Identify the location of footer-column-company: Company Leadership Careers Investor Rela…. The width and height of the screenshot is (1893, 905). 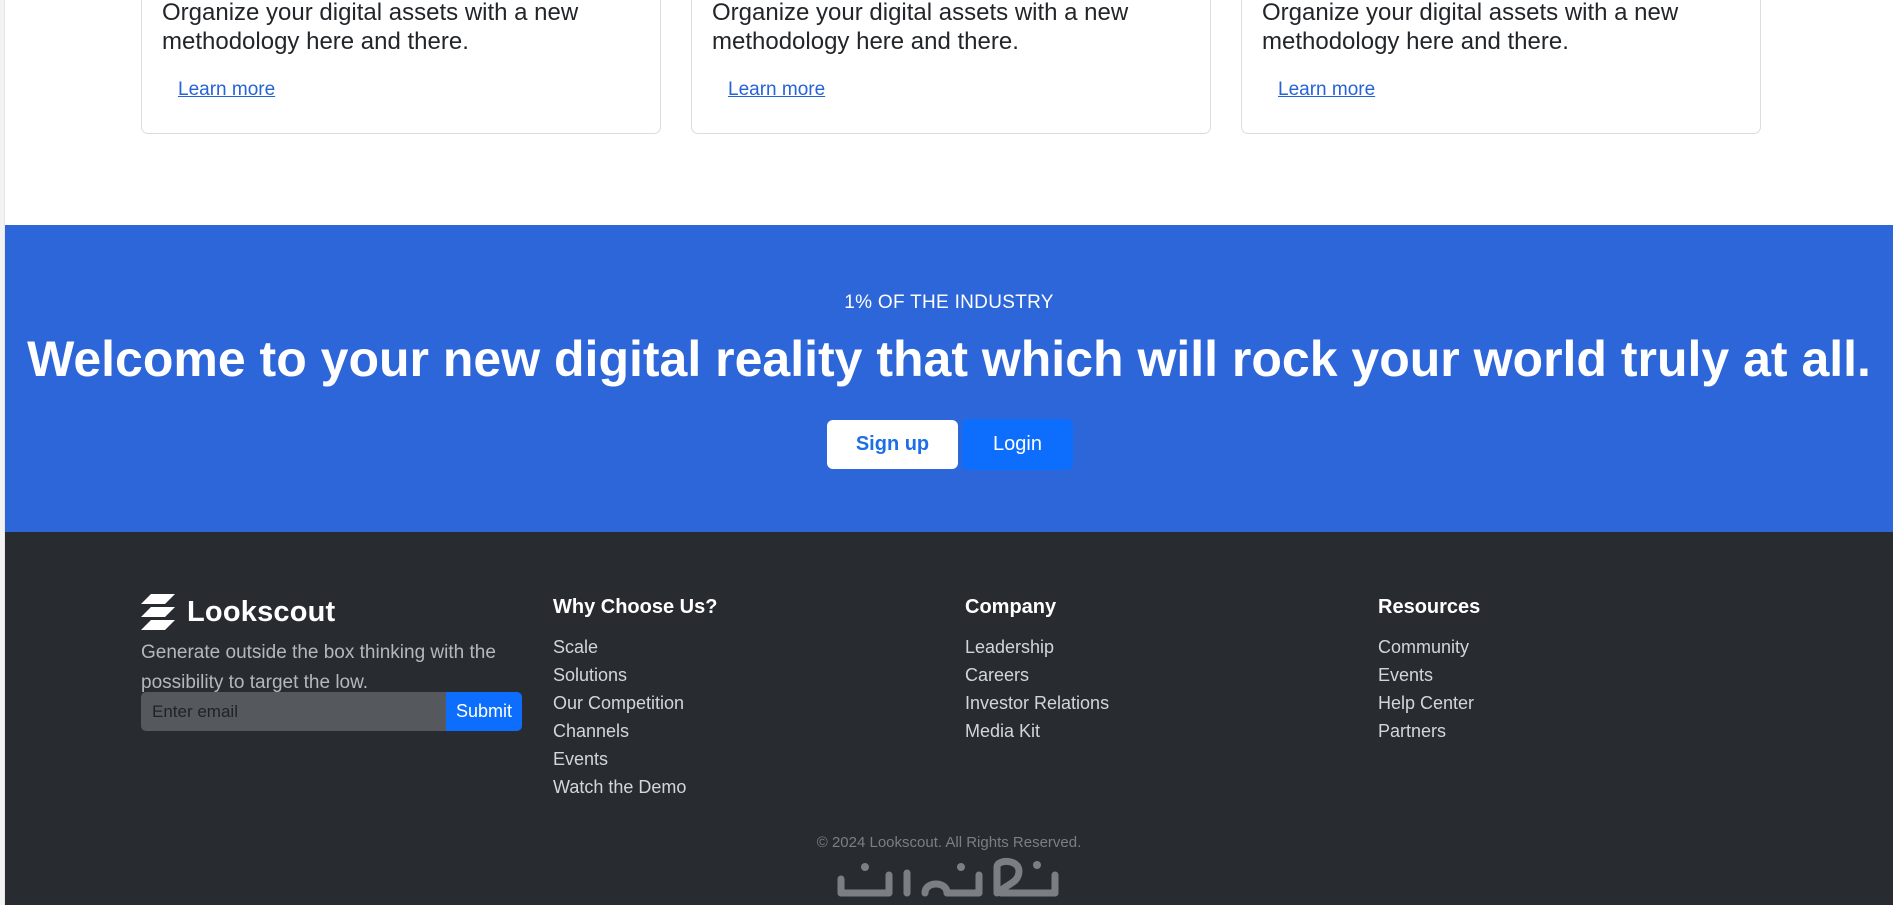
(1037, 669).